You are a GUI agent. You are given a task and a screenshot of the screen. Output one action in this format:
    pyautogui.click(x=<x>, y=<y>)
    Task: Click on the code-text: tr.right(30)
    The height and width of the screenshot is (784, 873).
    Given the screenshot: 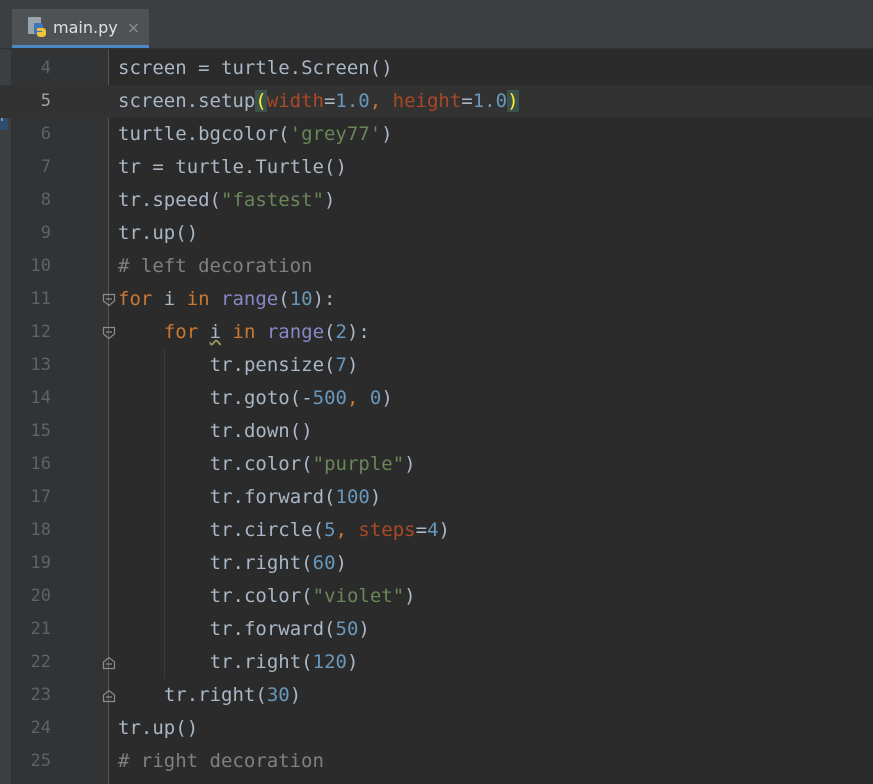 What is the action you would take?
    pyautogui.click(x=232, y=695)
    